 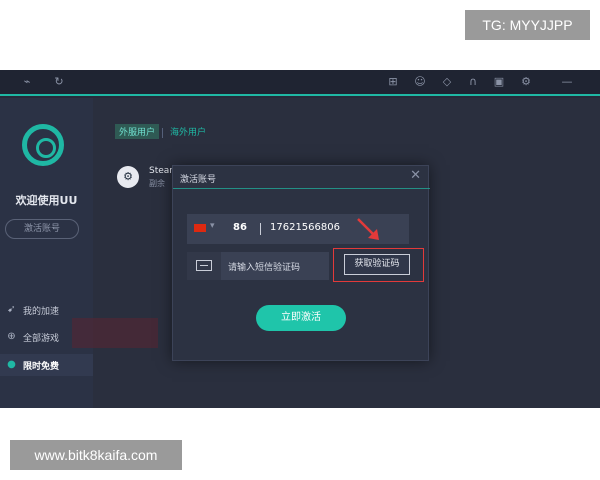 I want to click on china-flag-icon, so click(x=200, y=228).